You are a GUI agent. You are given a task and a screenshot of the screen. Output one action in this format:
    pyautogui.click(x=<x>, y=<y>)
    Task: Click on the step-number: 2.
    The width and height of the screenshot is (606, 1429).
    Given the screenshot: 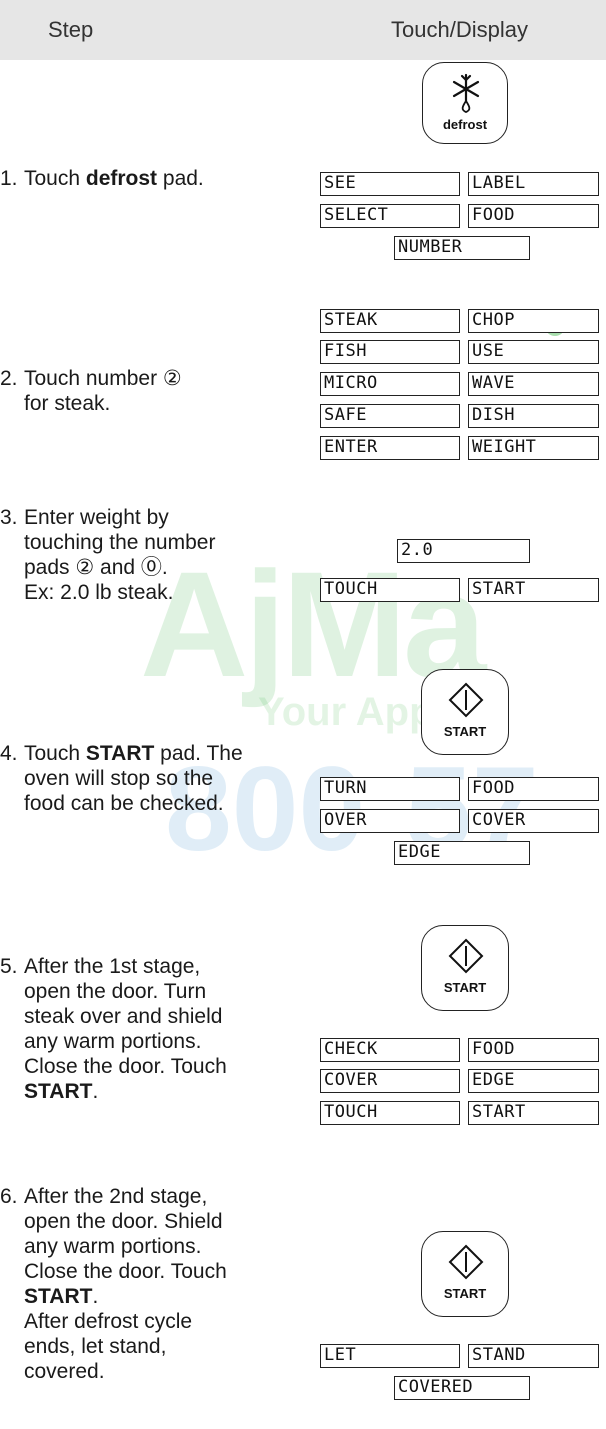 What is the action you would take?
    pyautogui.click(x=9, y=378)
    